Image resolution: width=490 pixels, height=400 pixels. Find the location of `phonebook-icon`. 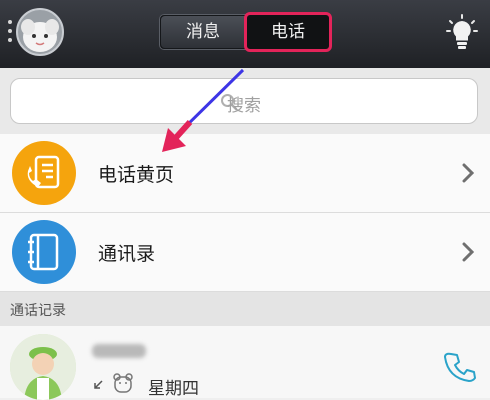

phonebook-icon is located at coordinates (44, 173).